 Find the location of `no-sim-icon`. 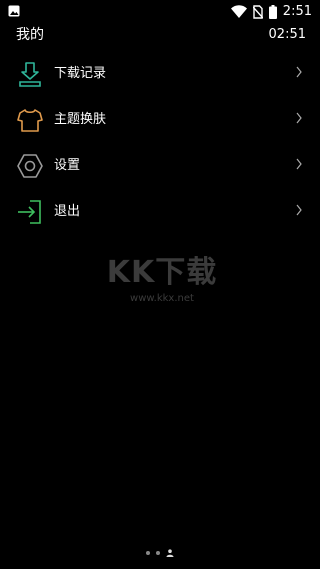

no-sim-icon is located at coordinates (257, 12).